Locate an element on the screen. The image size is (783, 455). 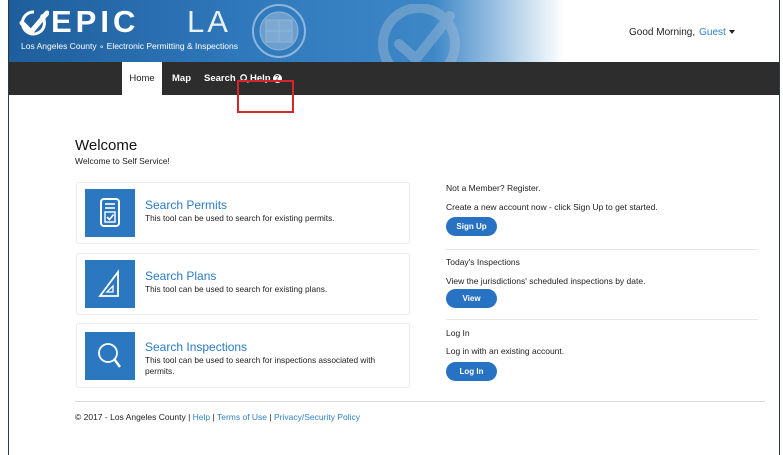
register-heading: Not a Member? Register. is located at coordinates (493, 188).